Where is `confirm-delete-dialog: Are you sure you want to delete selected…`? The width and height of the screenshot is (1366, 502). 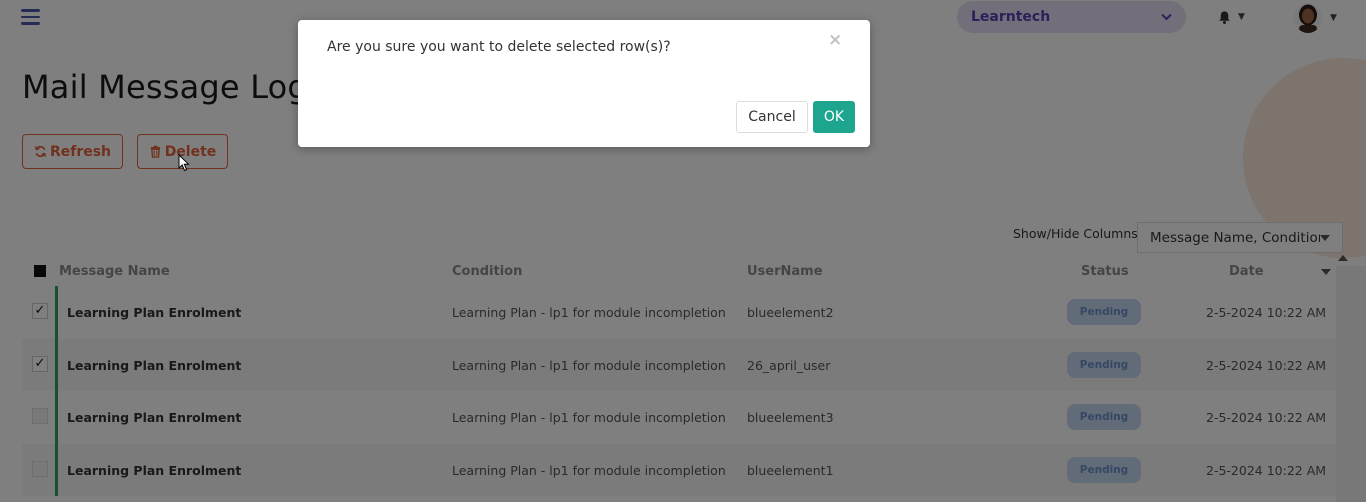 confirm-delete-dialog: Are you sure you want to delete selected… is located at coordinates (584, 83).